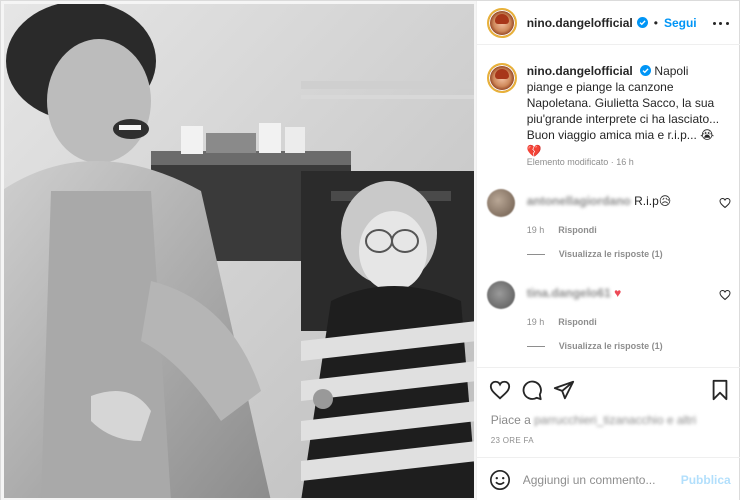  What do you see at coordinates (720, 23) in the screenshot?
I see `more-icon` at bounding box center [720, 23].